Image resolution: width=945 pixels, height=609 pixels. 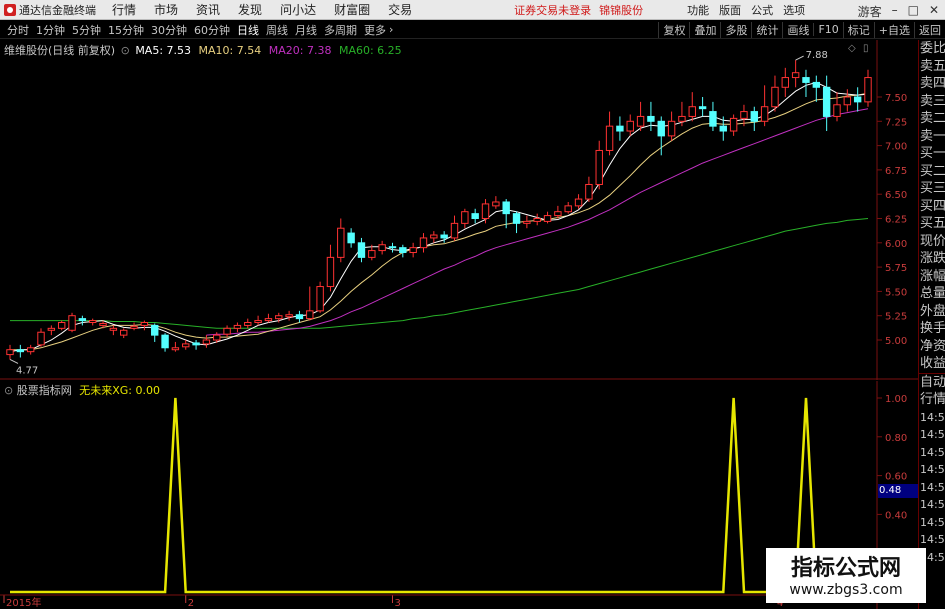 I want to click on menu-discover: 发现, so click(x=250, y=9).